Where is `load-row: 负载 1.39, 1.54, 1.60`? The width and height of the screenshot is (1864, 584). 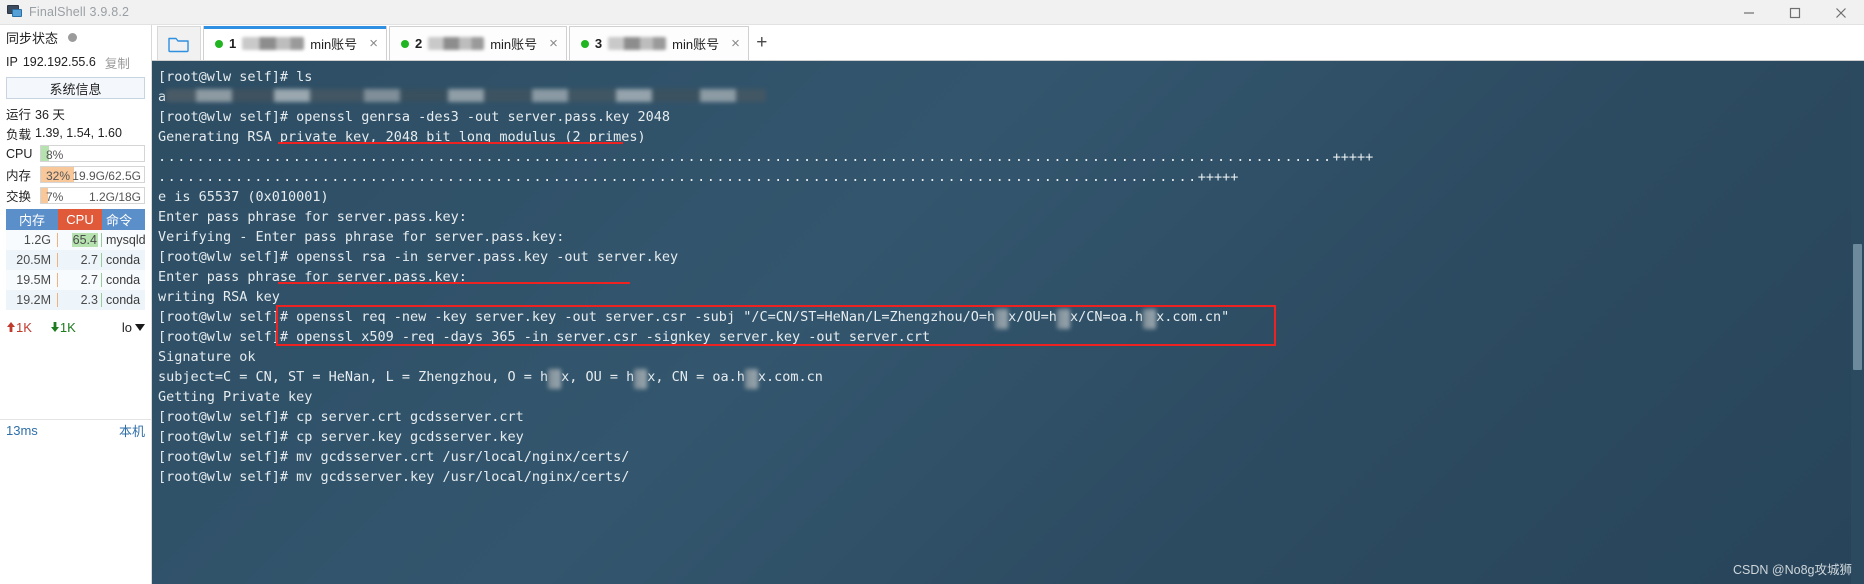 load-row: 负载 1.39, 1.54, 1.60 is located at coordinates (75, 133).